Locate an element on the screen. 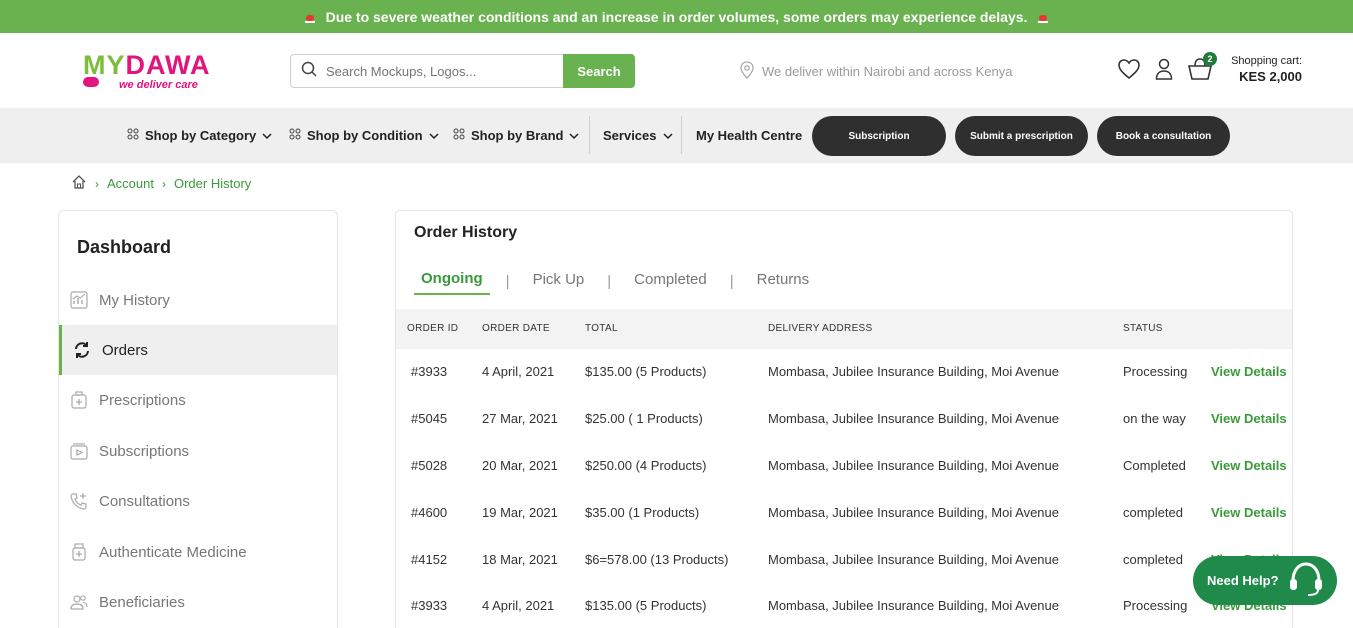  logo-dawa: DAWA is located at coordinates (168, 65).